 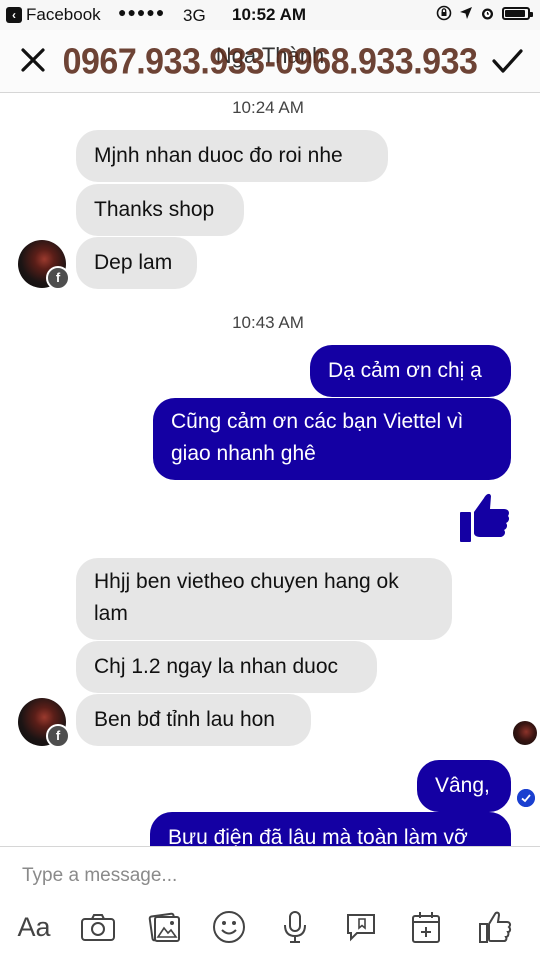 I want to click on smiley-icon, so click(x=229, y=927).